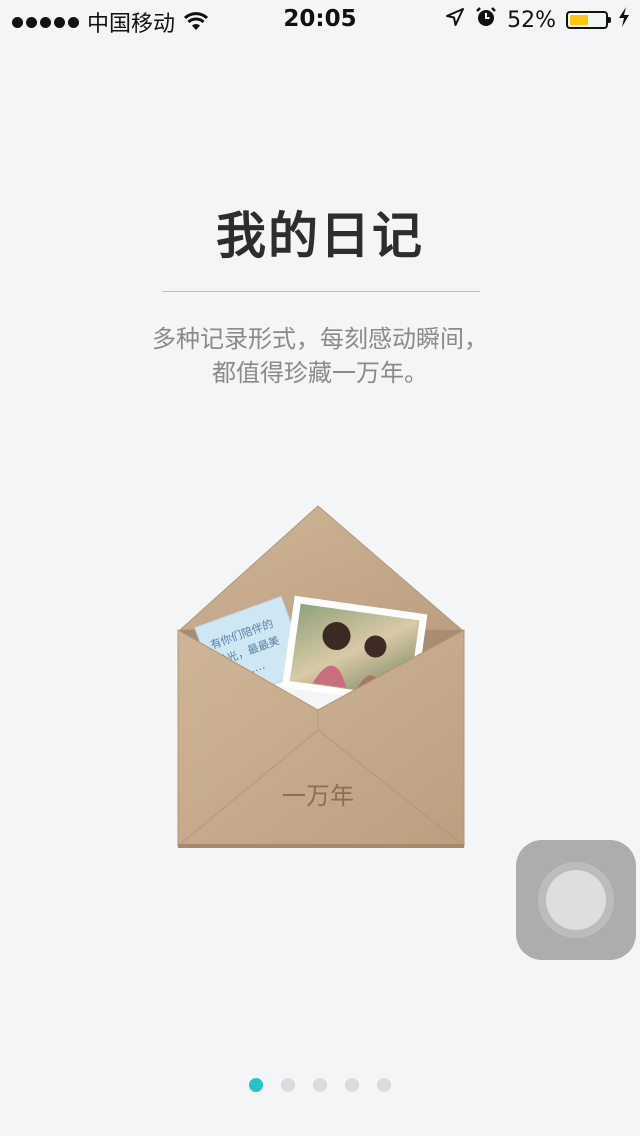 The height and width of the screenshot is (1136, 640). What do you see at coordinates (455, 20) in the screenshot?
I see `location-arrow-icon` at bounding box center [455, 20].